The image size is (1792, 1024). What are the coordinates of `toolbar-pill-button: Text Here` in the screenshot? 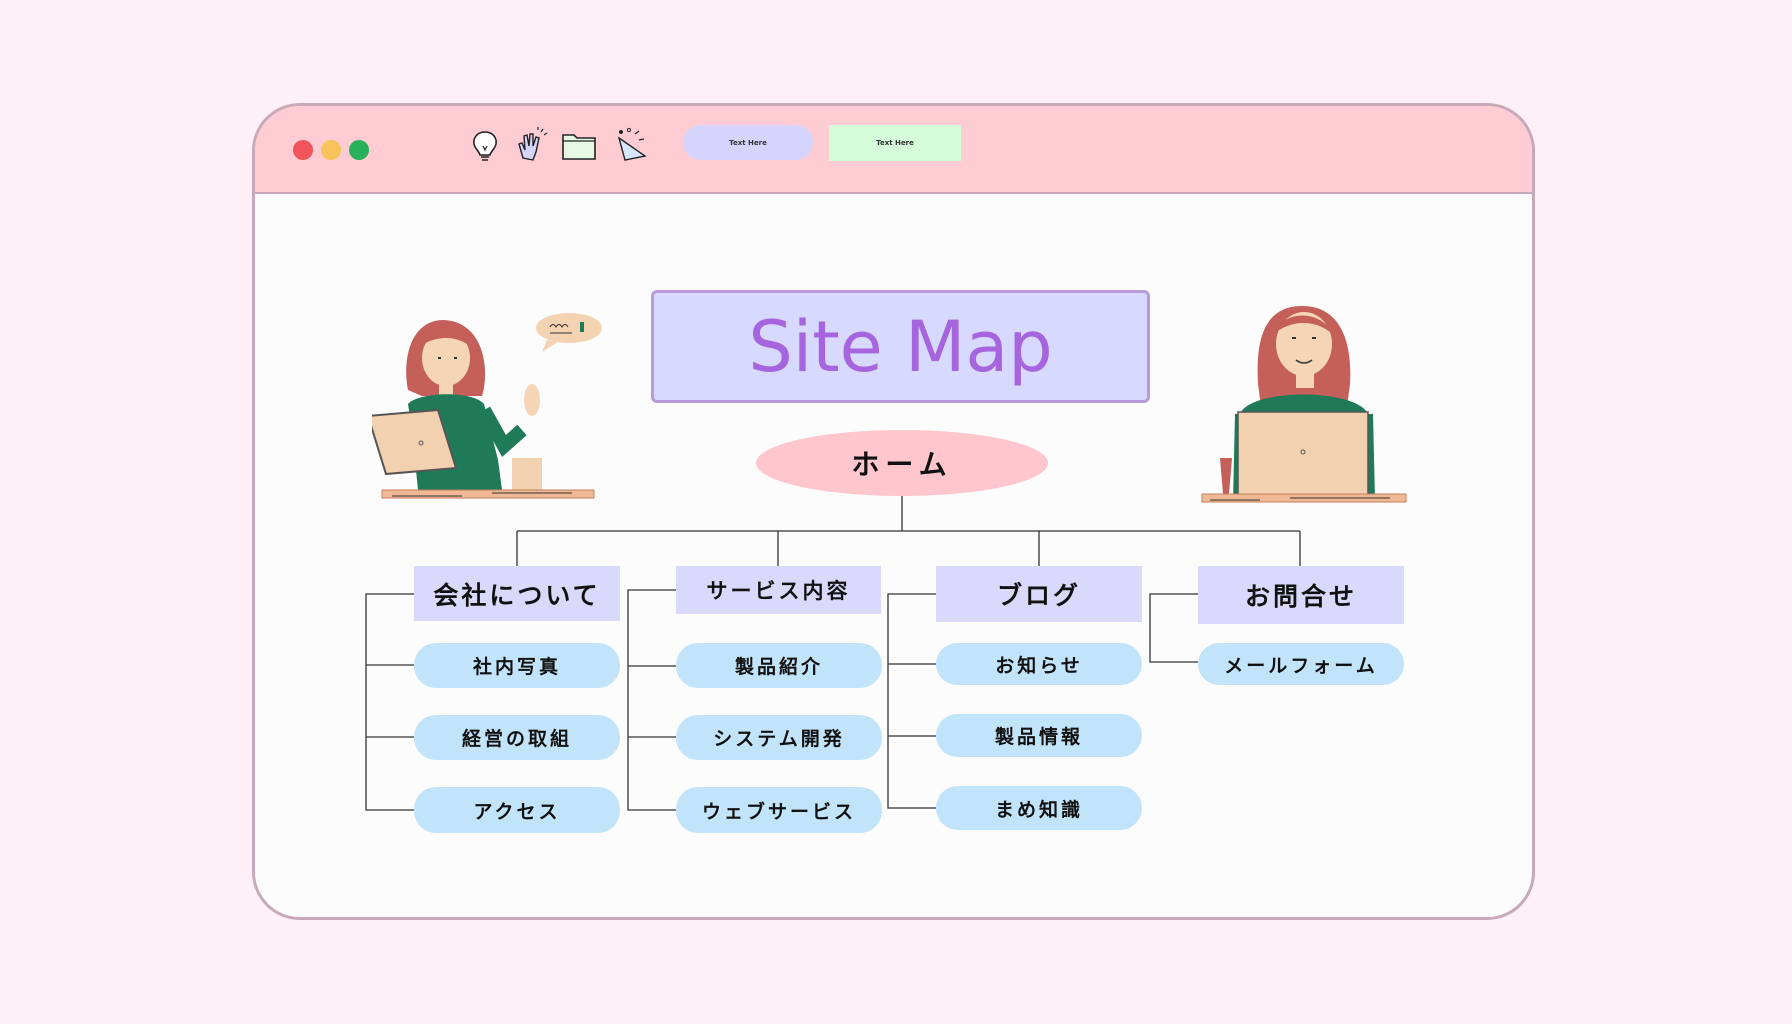 It's located at (748, 142).